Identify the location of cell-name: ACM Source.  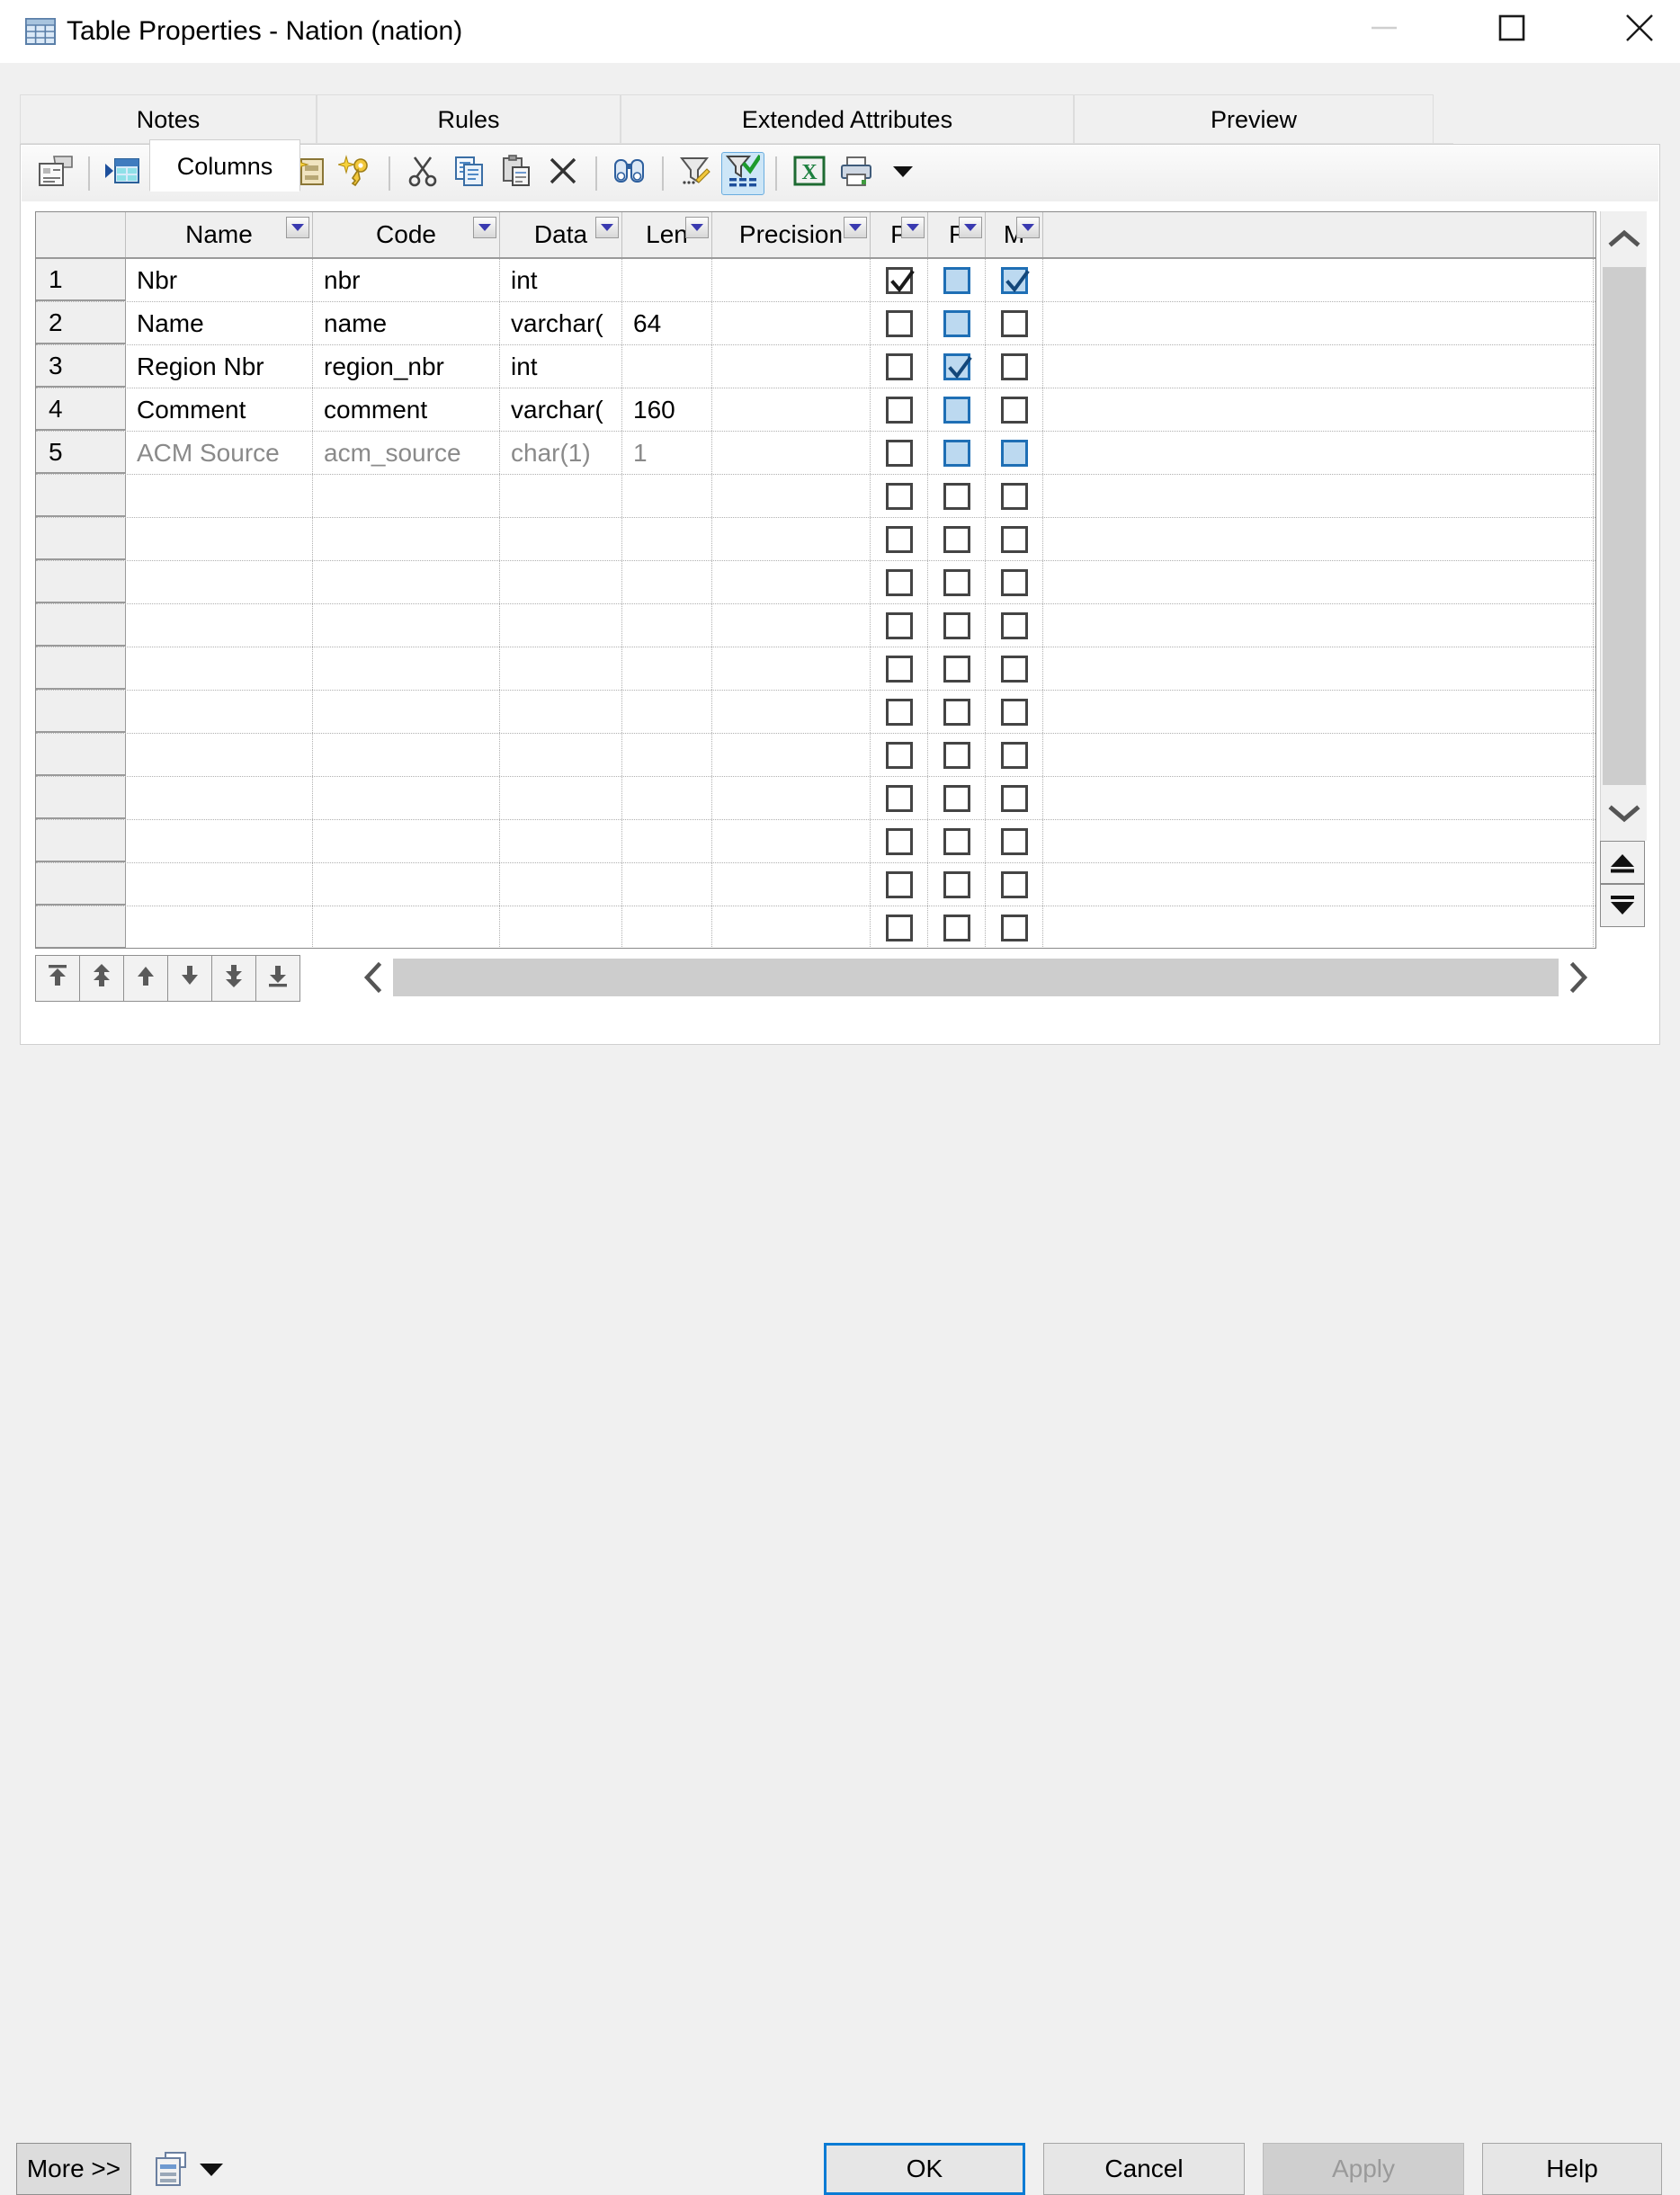
(220, 453).